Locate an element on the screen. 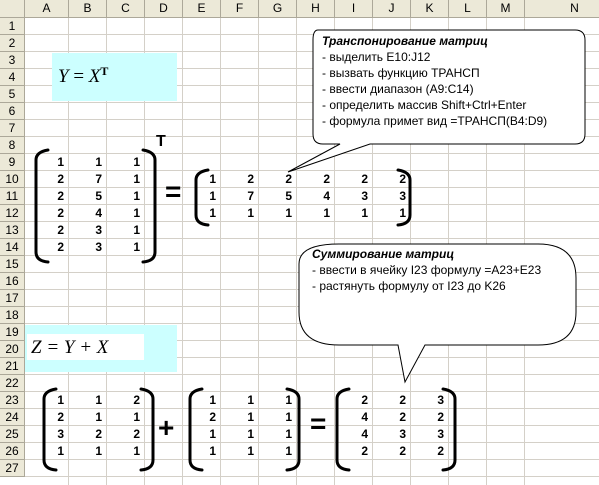 Image resolution: width=599 pixels, height=485 pixels. equals-sign-1: = is located at coordinates (173, 191).